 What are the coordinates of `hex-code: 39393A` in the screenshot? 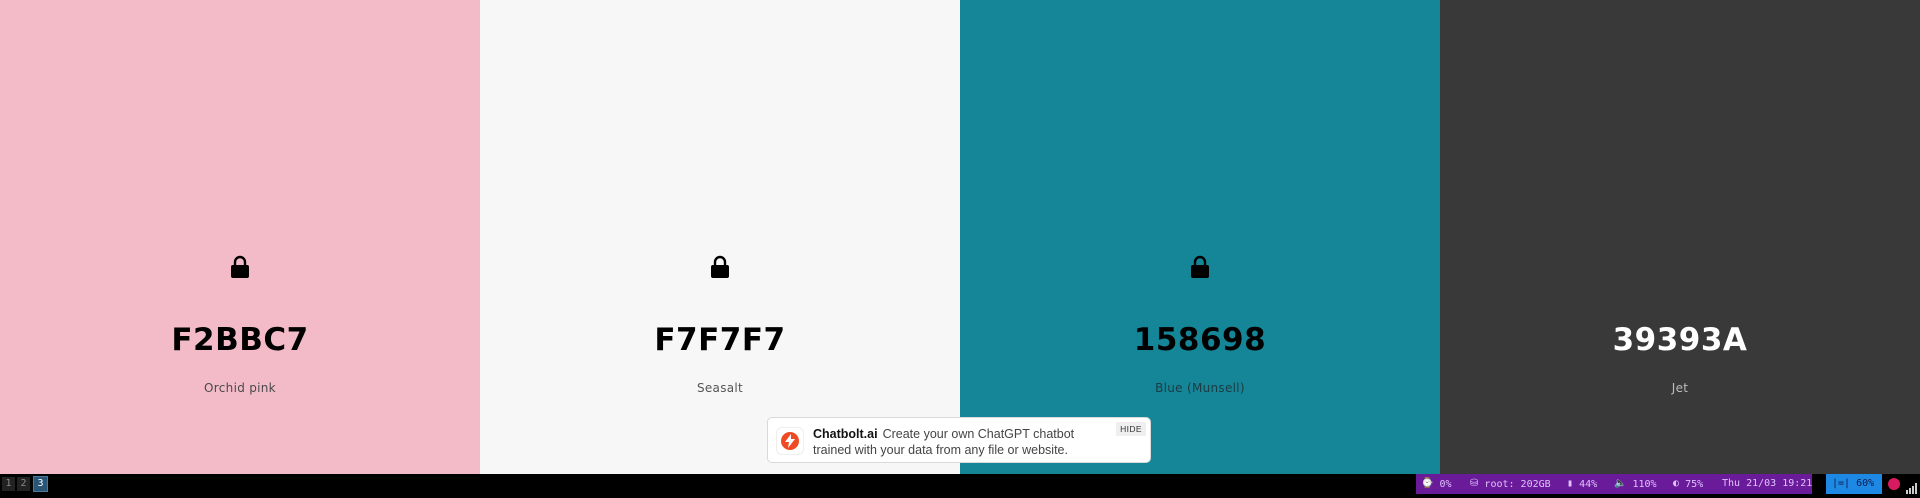 It's located at (1680, 340).